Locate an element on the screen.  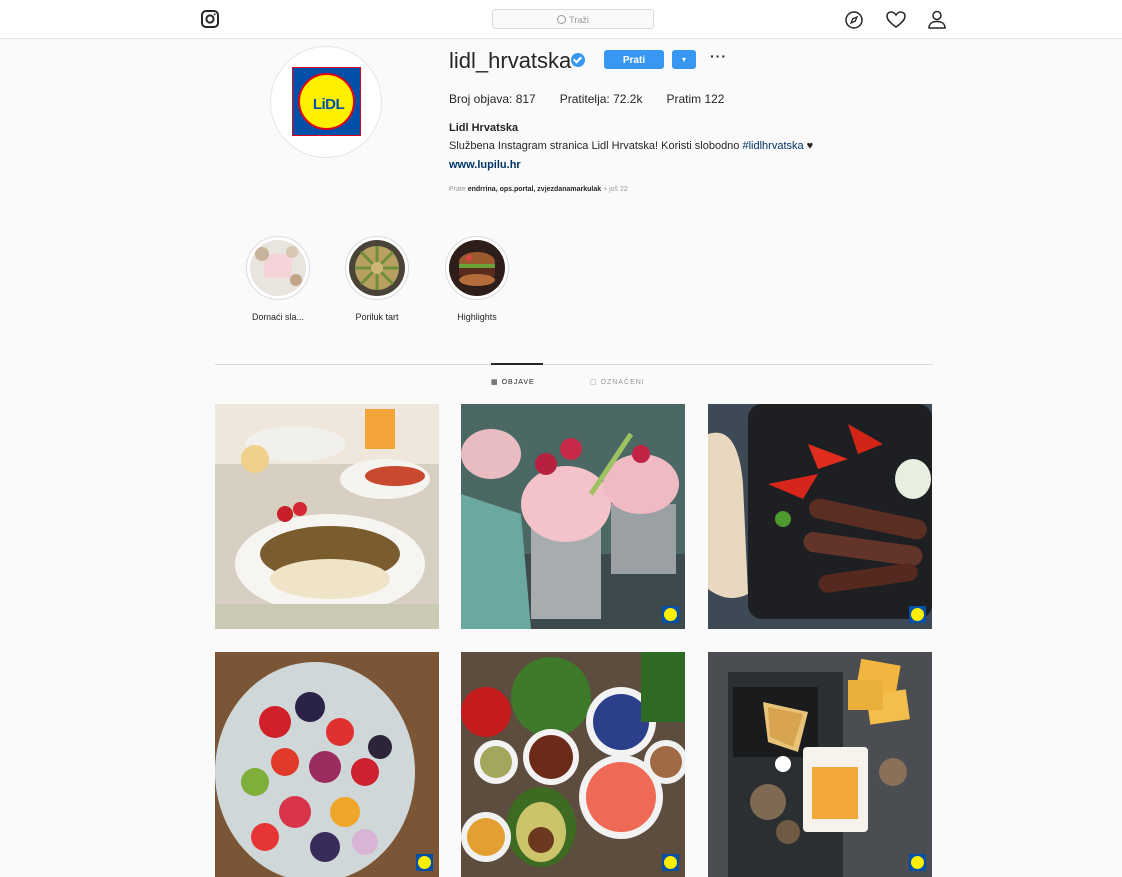
highlight-poriluk-tart is located at coordinates (377, 268).